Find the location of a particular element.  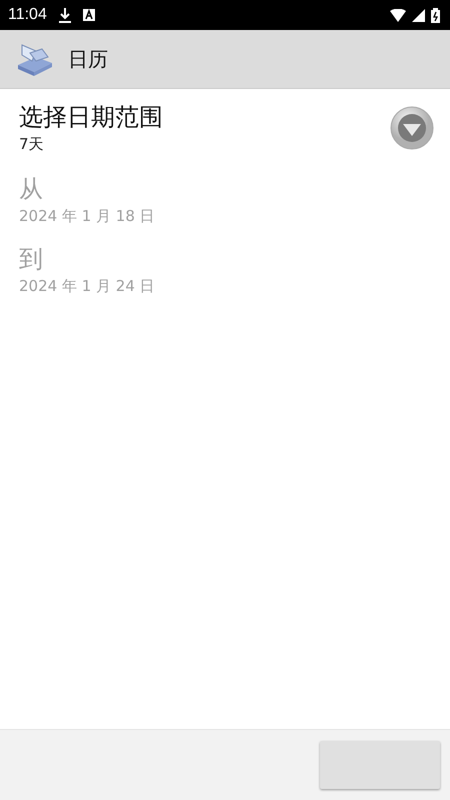

range-value: 7天 is located at coordinates (32, 144).